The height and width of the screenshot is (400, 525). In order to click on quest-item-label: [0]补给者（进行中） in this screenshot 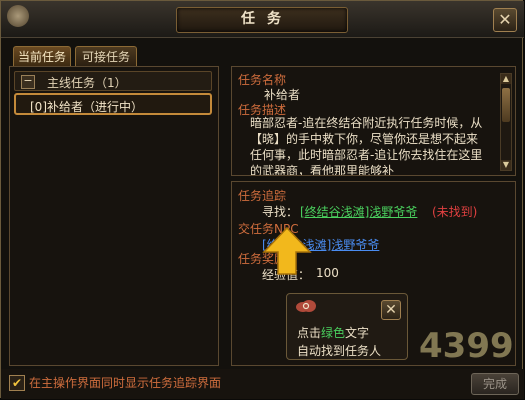, I will do `click(86, 107)`.